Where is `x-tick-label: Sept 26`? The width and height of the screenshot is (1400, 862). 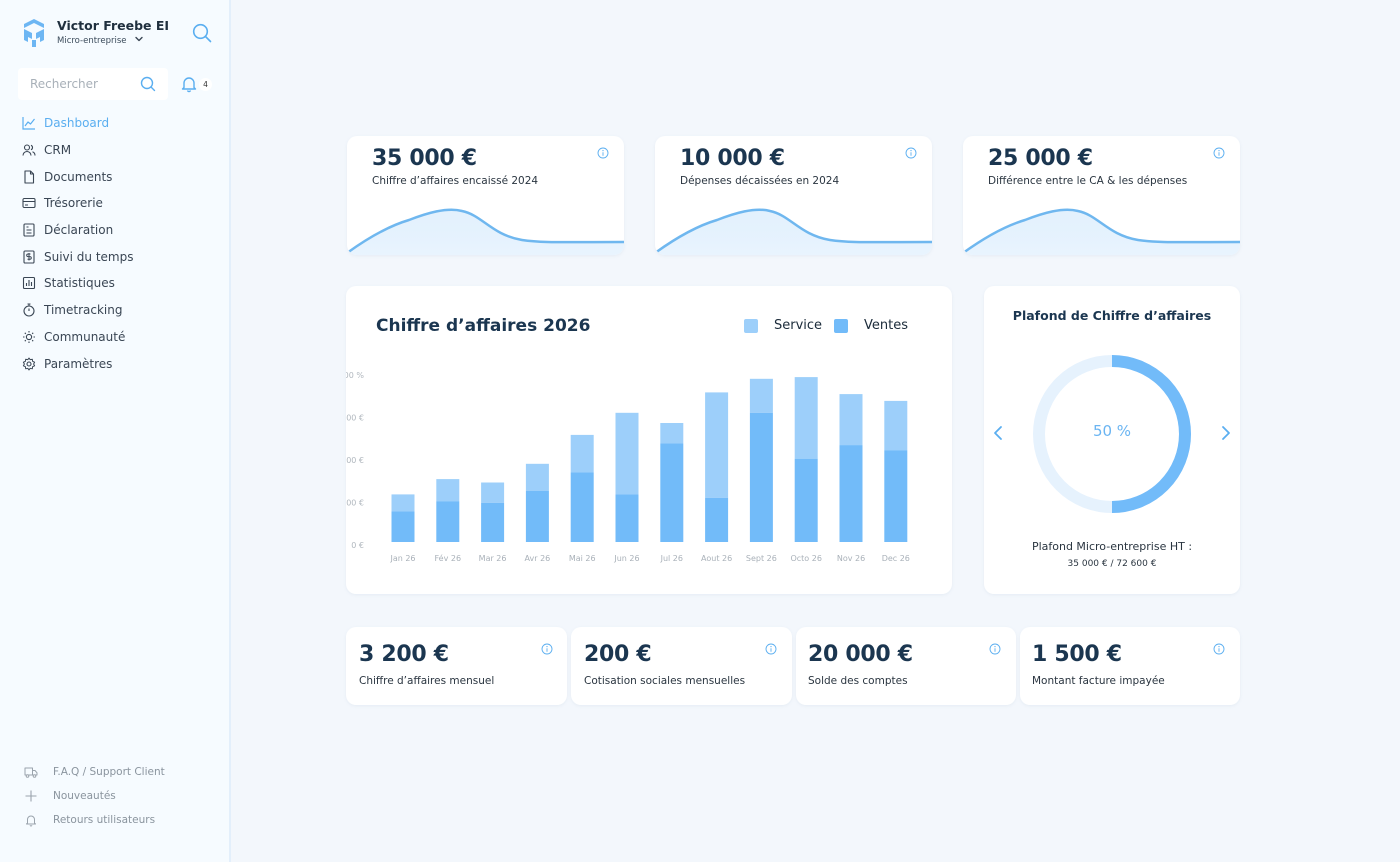
x-tick-label: Sept 26 is located at coordinates (761, 558).